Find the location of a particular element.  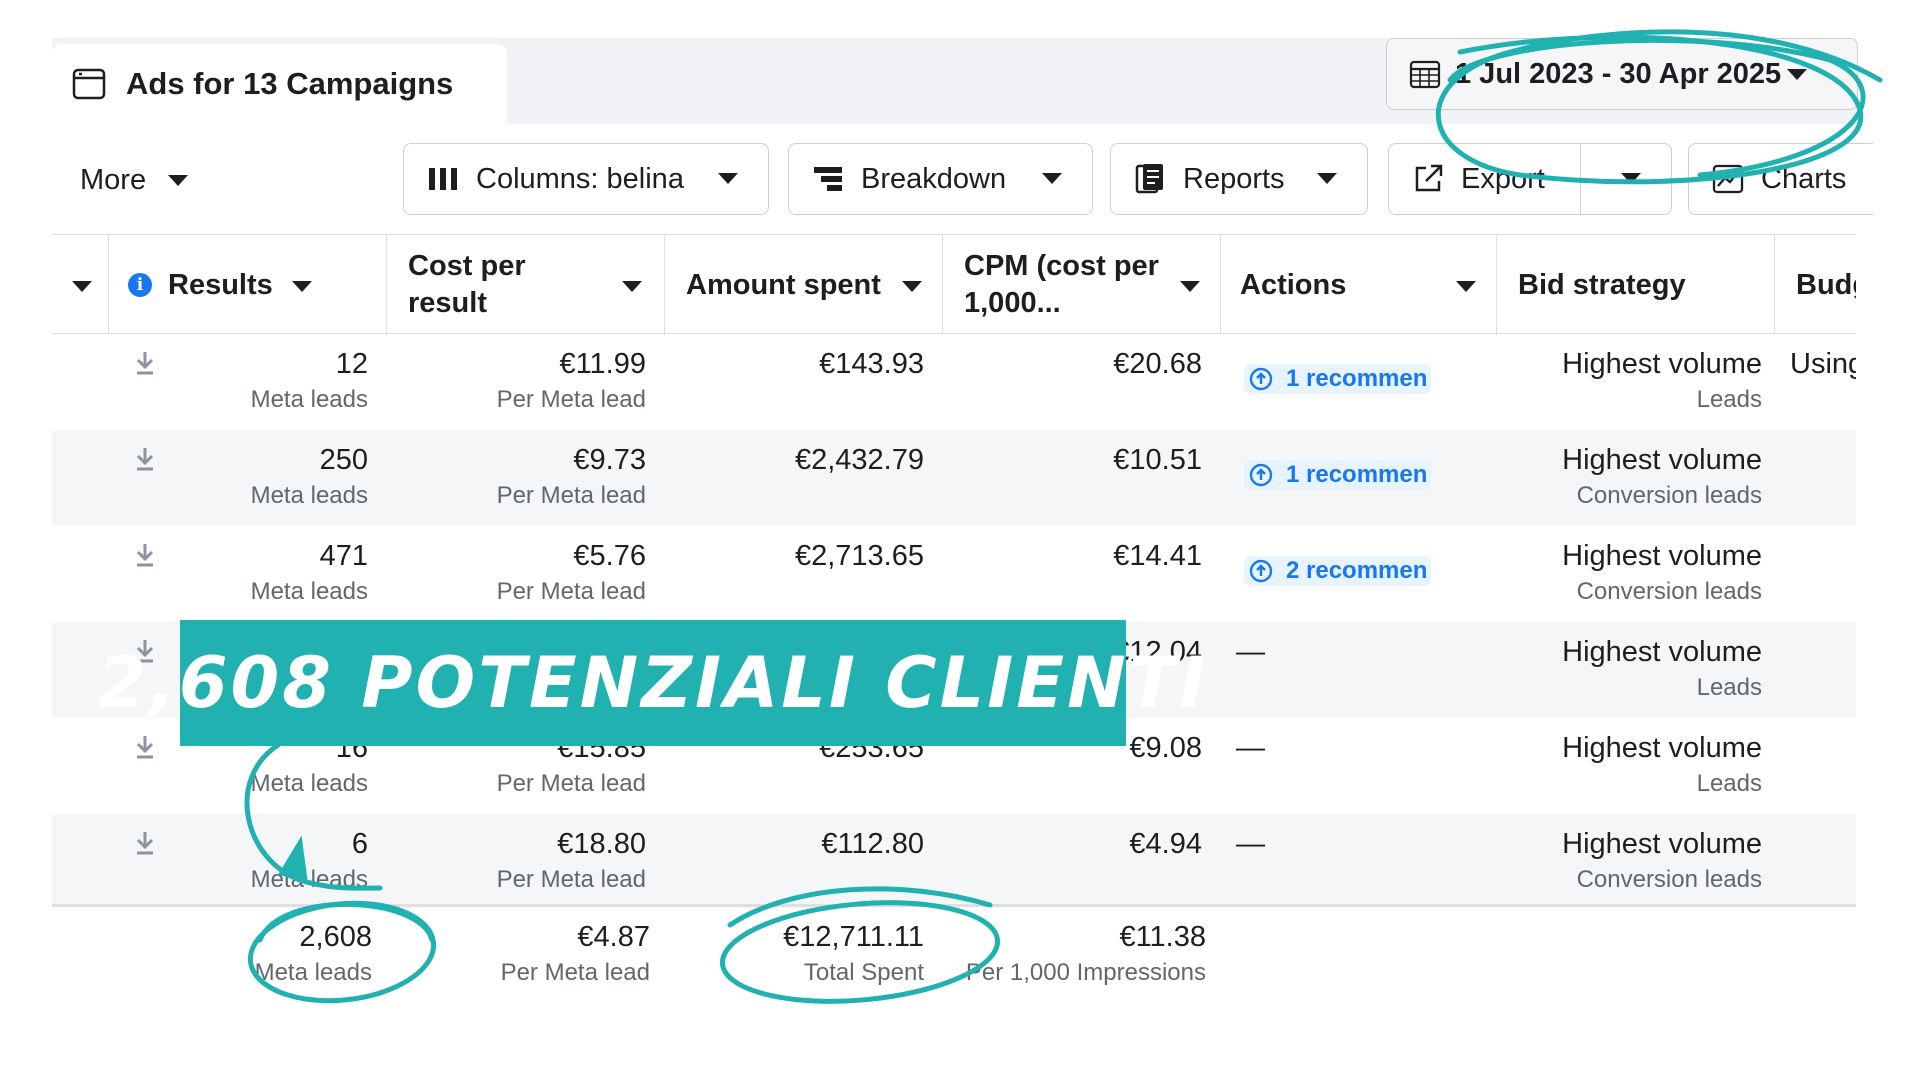

column-header-amount-spent: Amount spent is located at coordinates (814, 285).